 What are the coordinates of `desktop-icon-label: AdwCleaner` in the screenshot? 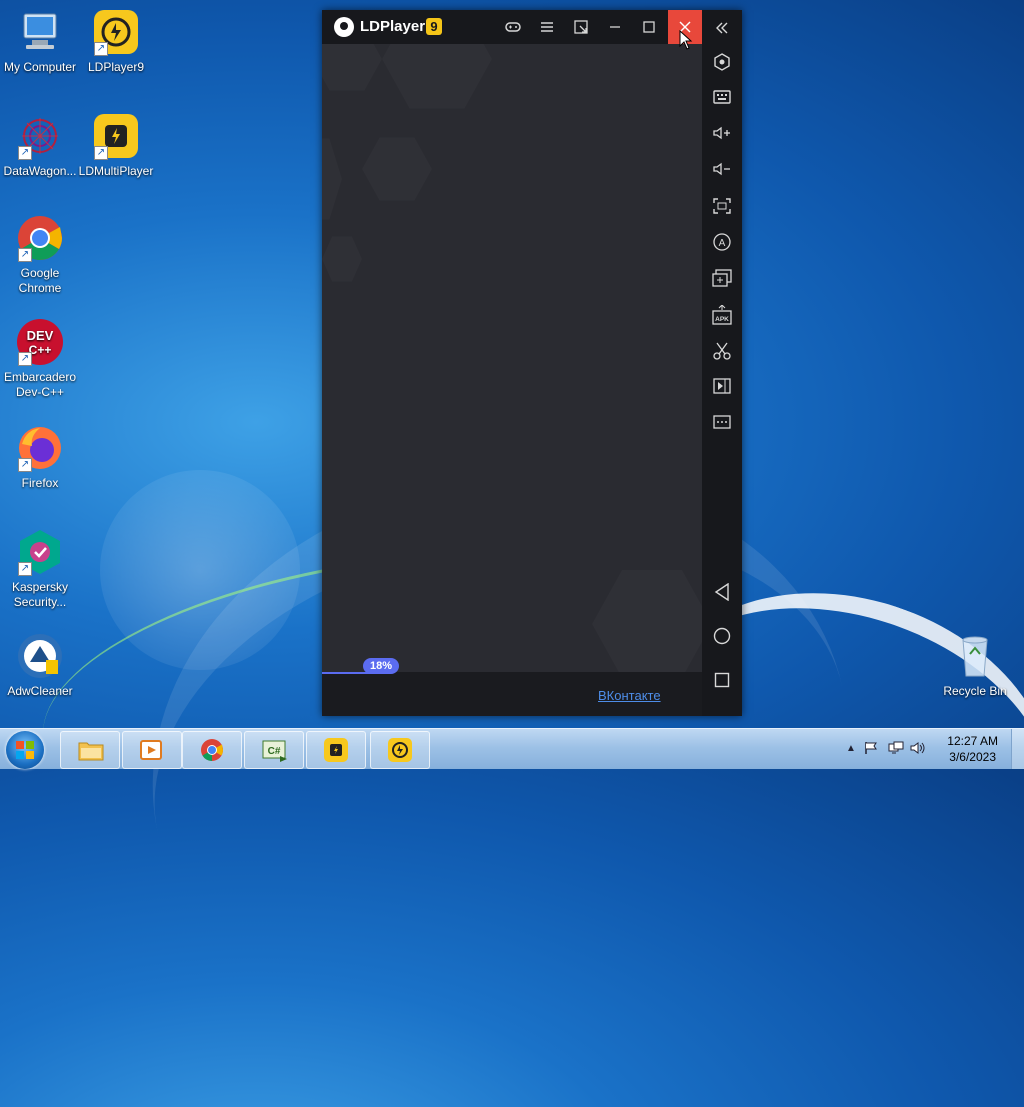 It's located at (40, 691).